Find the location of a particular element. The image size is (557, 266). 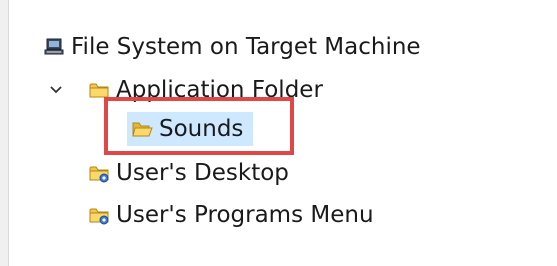

tree-node-application-folder: Application Folder is located at coordinates (205, 90).